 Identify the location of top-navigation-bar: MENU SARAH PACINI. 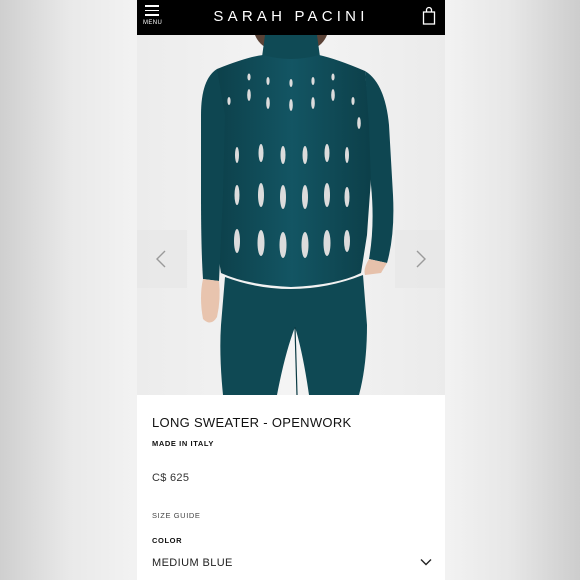
(291, 17).